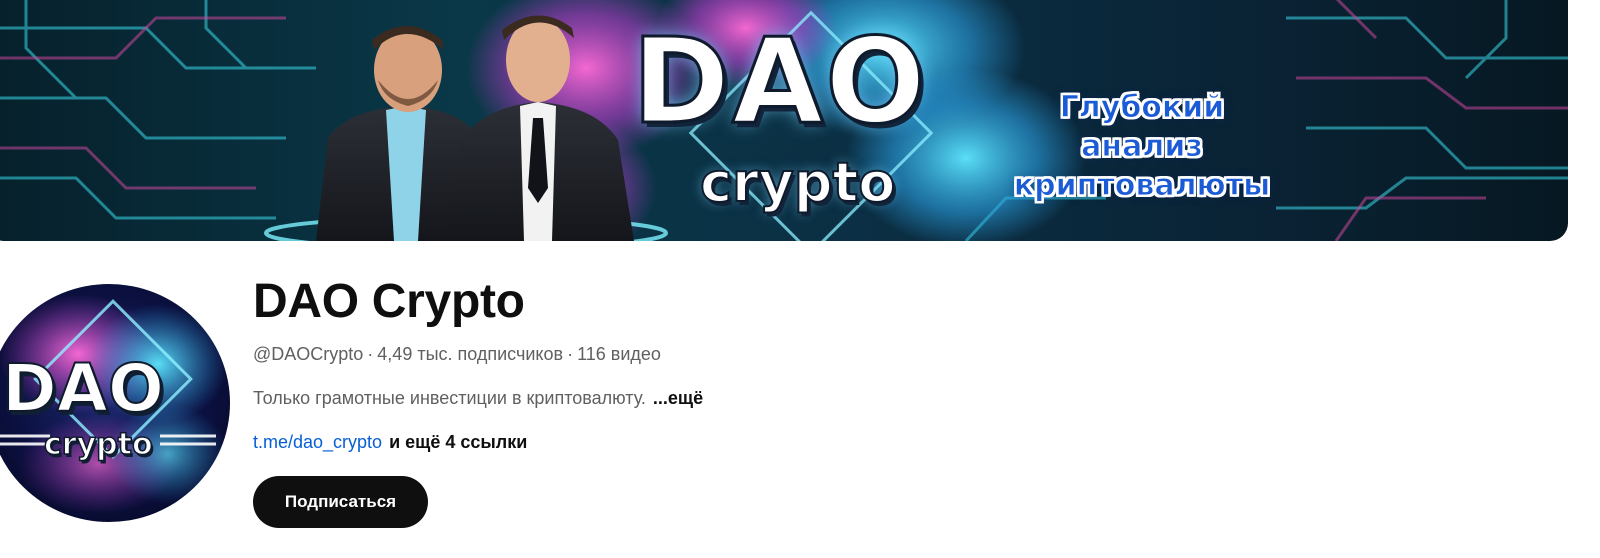 This screenshot has width=1600, height=558. Describe the element at coordinates (98, 444) in the screenshot. I see `avatar-logo-crypto: crypto` at that location.